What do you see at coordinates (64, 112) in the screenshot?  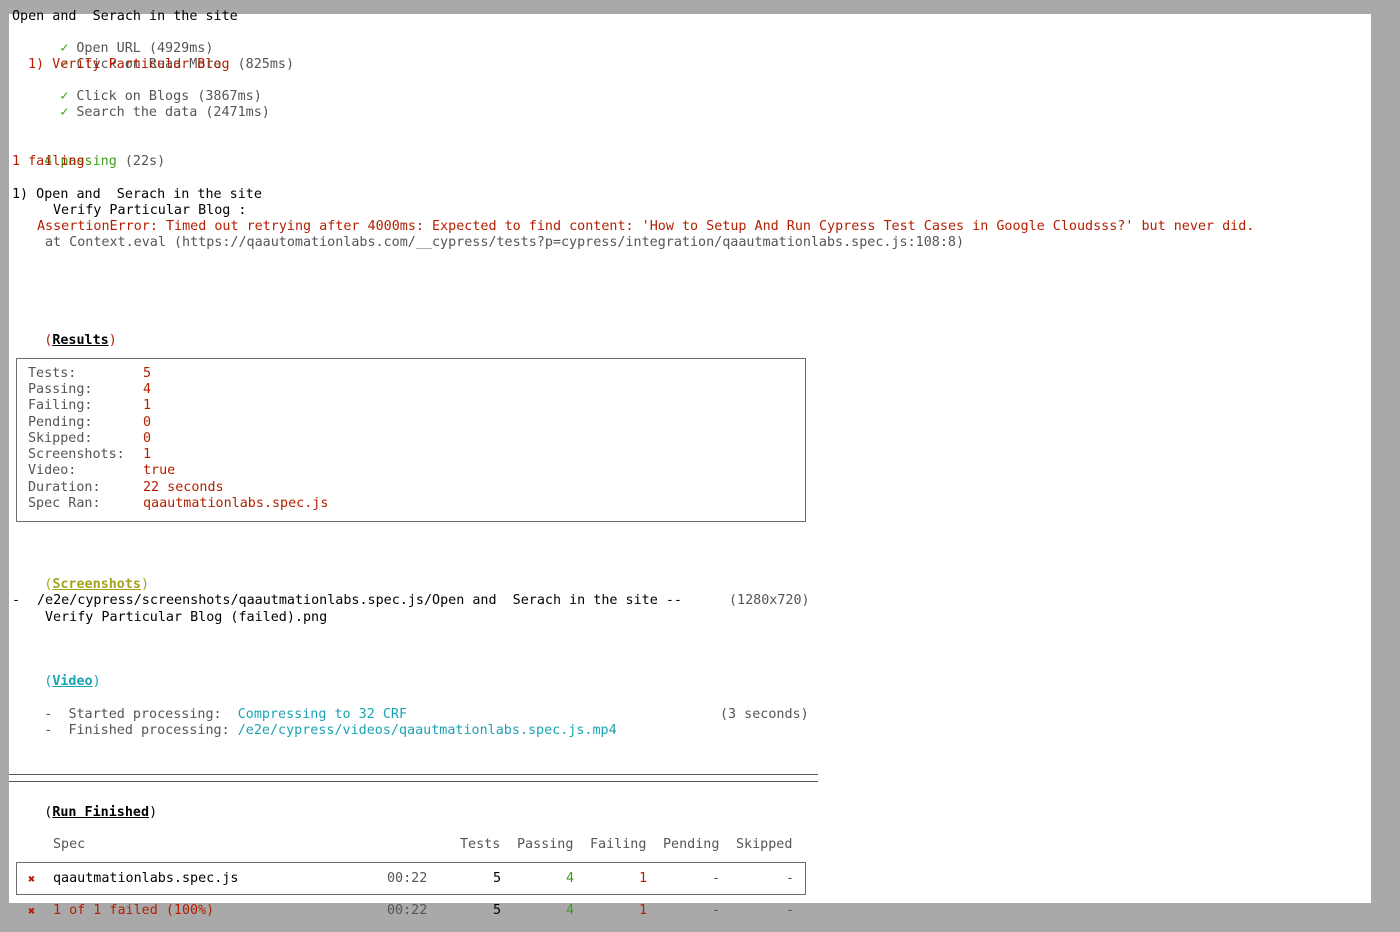 I see `check-icon: ✓` at bounding box center [64, 112].